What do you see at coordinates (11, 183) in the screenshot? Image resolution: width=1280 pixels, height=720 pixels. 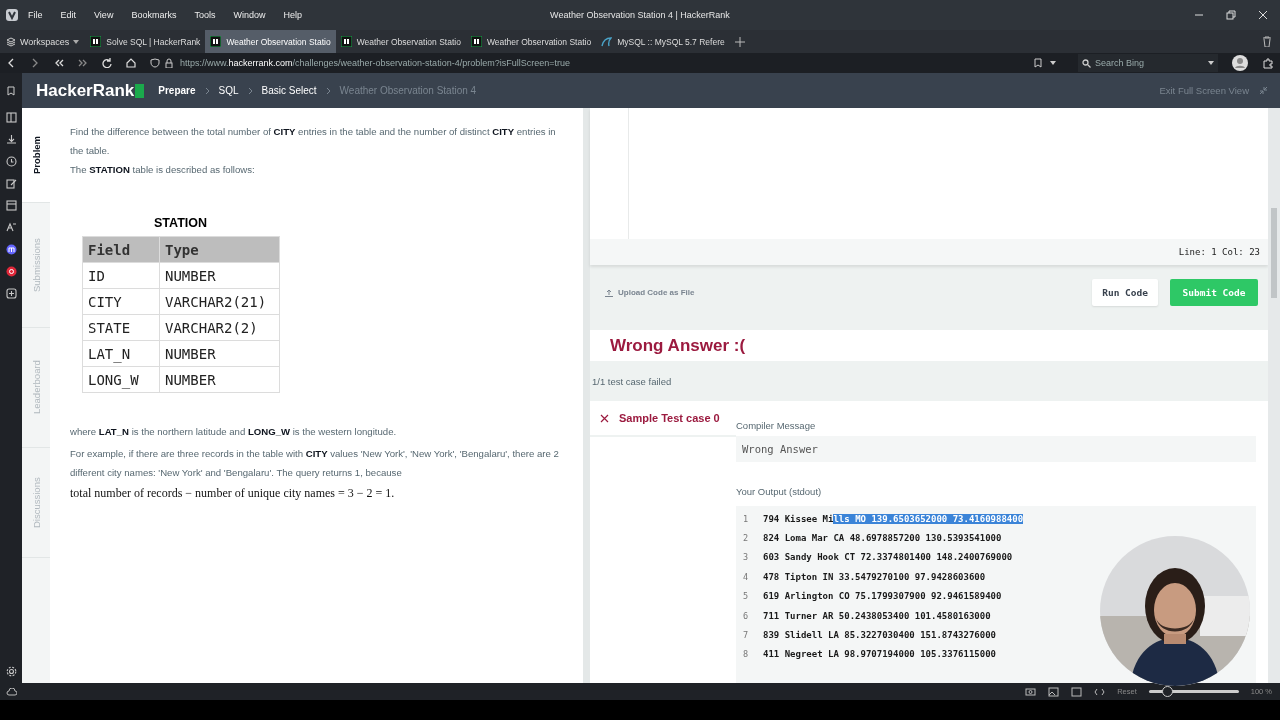 I see `edit-icon` at bounding box center [11, 183].